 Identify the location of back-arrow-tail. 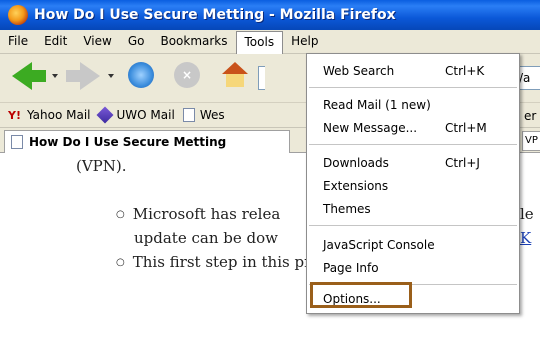
(38, 76).